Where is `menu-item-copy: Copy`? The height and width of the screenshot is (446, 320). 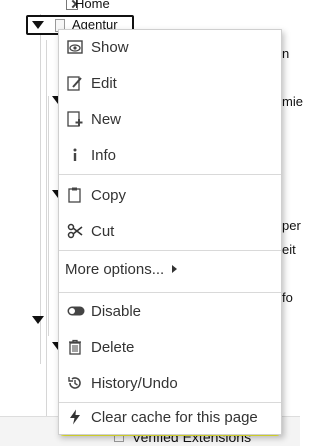
menu-item-copy: Copy is located at coordinates (170, 195).